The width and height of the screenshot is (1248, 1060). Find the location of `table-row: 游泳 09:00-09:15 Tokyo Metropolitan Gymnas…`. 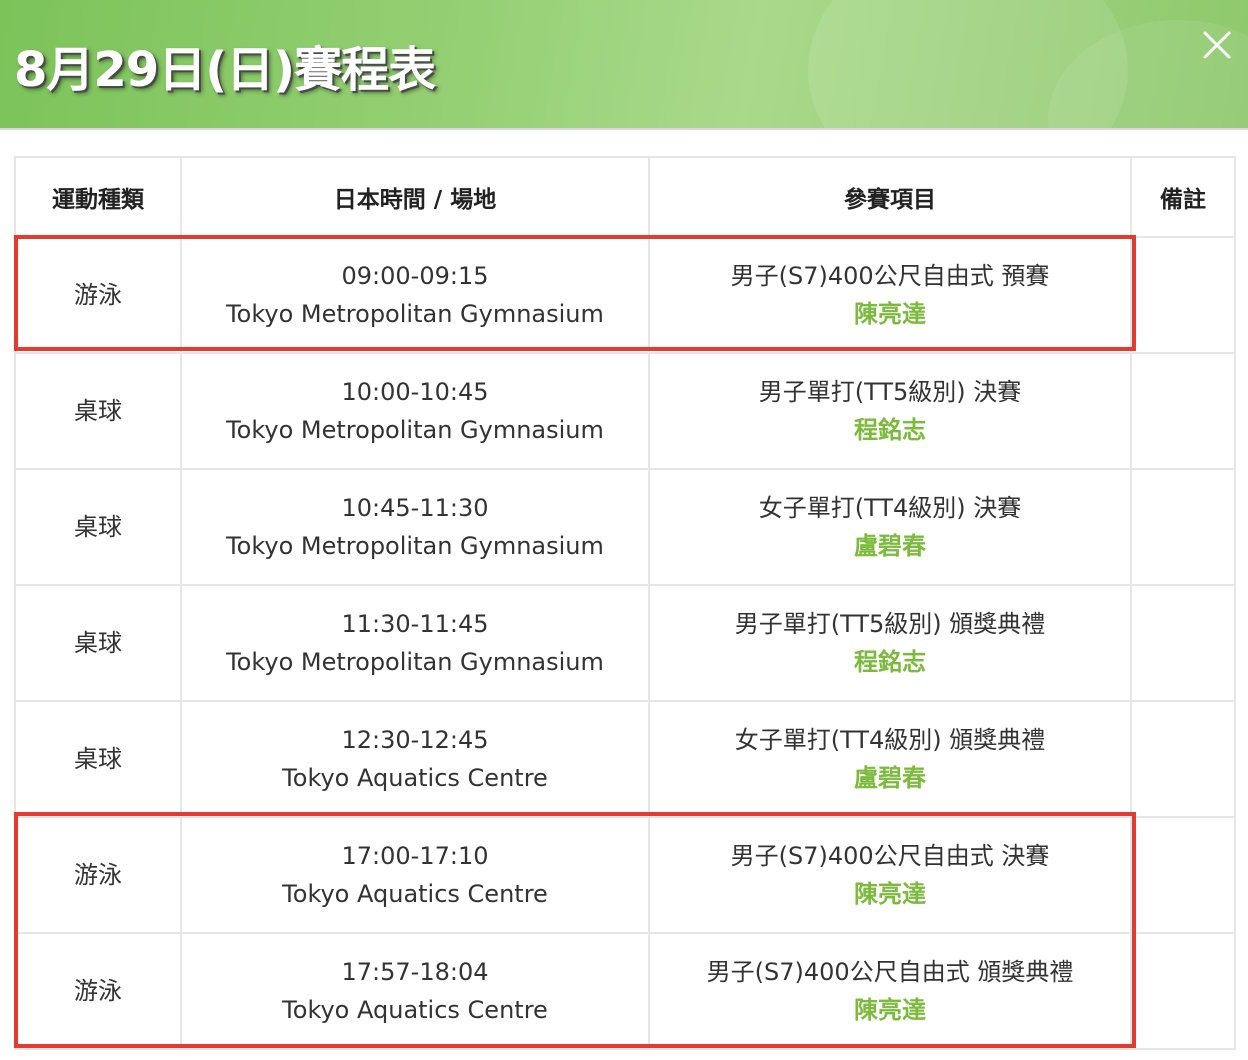

table-row: 游泳 09:00-09:15 Tokyo Metropolitan Gymnas… is located at coordinates (625, 295).